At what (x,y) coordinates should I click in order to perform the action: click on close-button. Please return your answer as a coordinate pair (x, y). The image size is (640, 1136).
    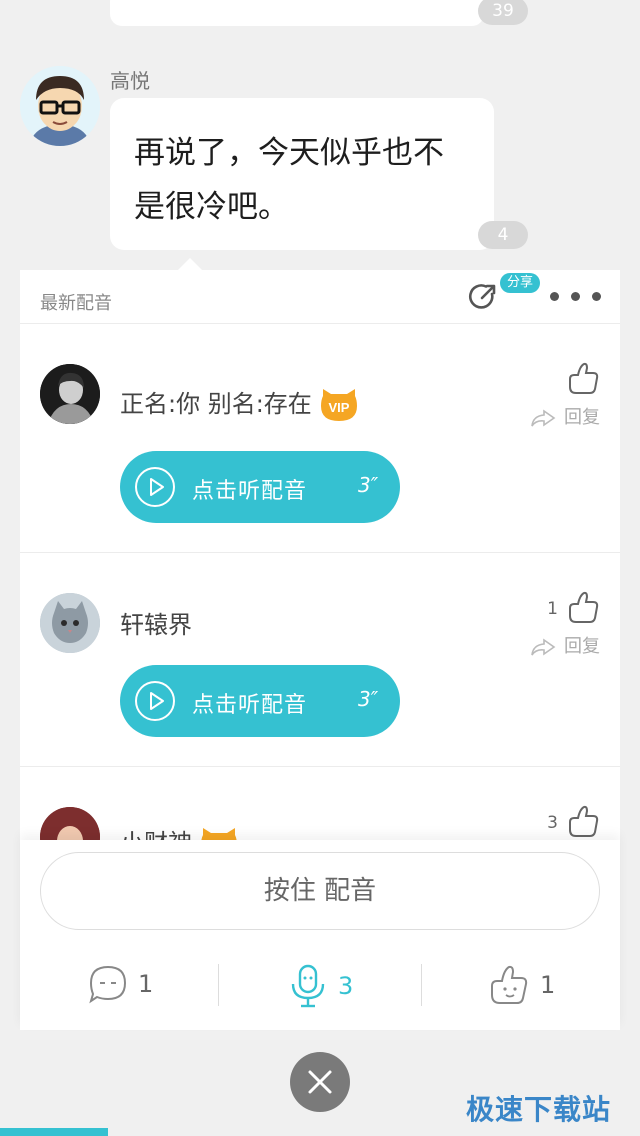
    Looking at the image, I should click on (320, 1082).